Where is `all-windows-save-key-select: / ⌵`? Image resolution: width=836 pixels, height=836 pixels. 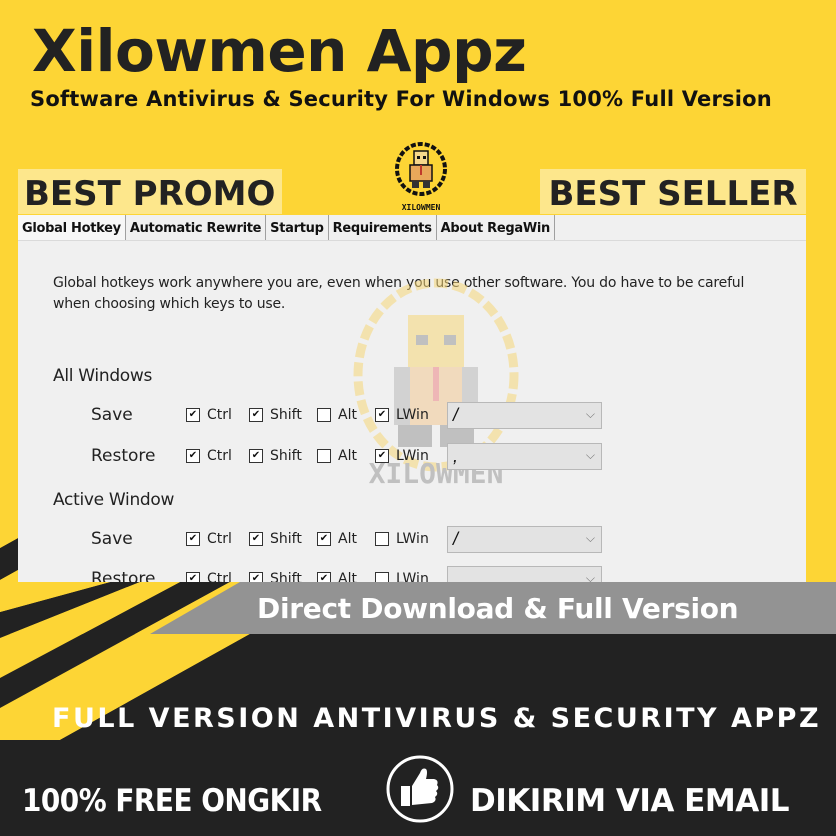
all-windows-save-key-select: / ⌵ is located at coordinates (524, 415).